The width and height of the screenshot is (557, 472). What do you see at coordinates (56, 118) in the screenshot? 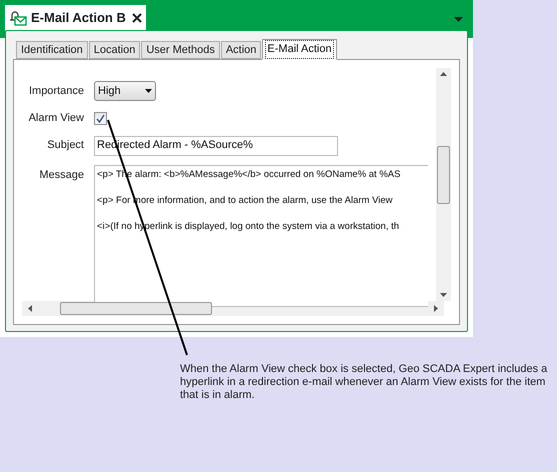
I see `field-label: Alarm View` at bounding box center [56, 118].